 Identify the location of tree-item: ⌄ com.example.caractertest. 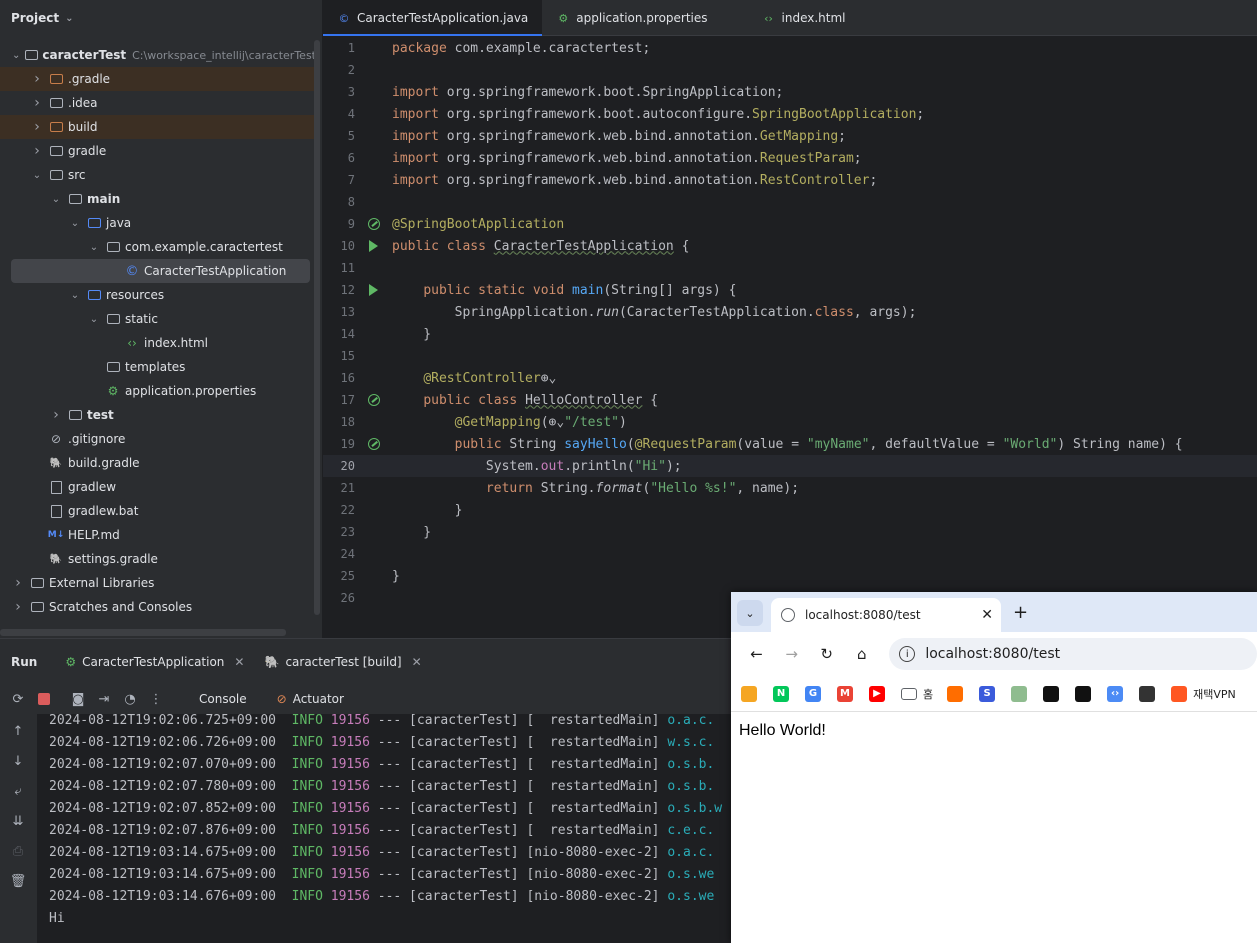
(158, 247).